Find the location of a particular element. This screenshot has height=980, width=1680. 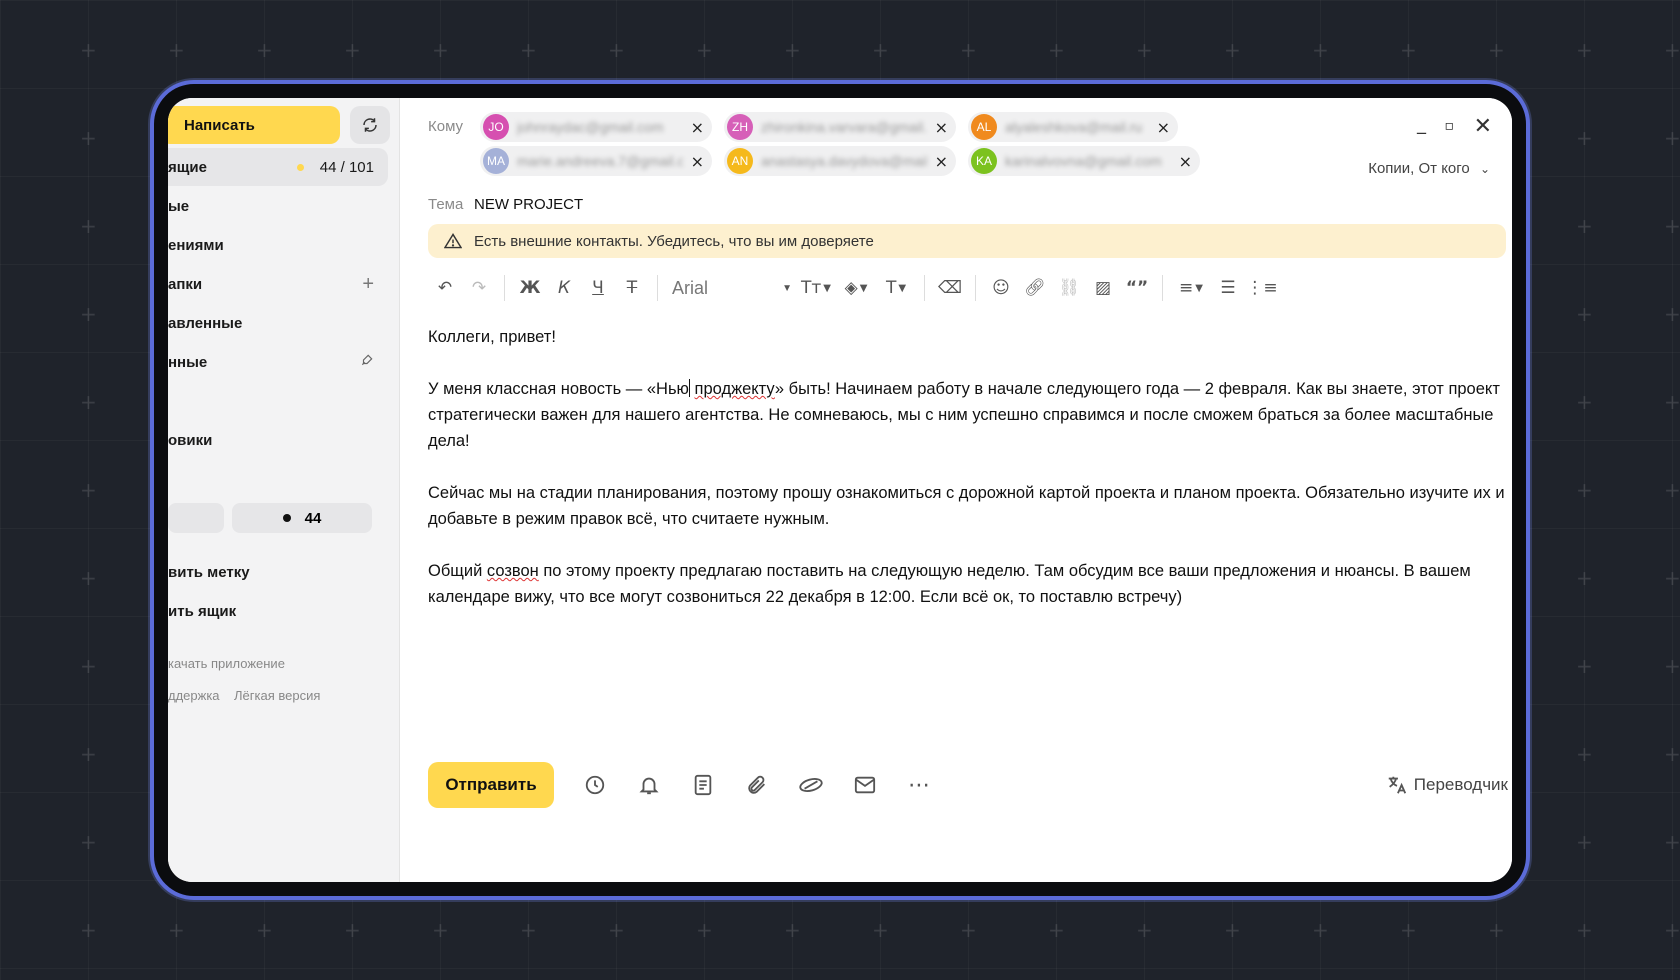

filter-pill-left is located at coordinates (196, 518).